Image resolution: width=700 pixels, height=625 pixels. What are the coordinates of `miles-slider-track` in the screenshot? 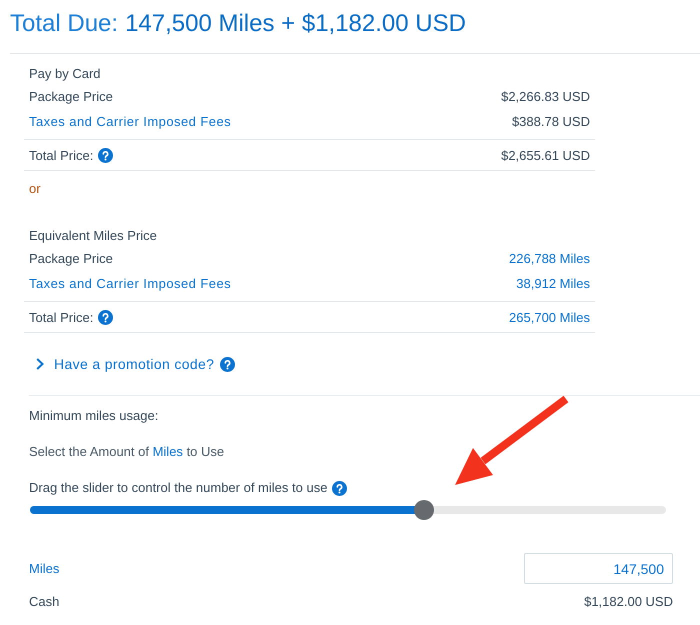 It's located at (348, 510).